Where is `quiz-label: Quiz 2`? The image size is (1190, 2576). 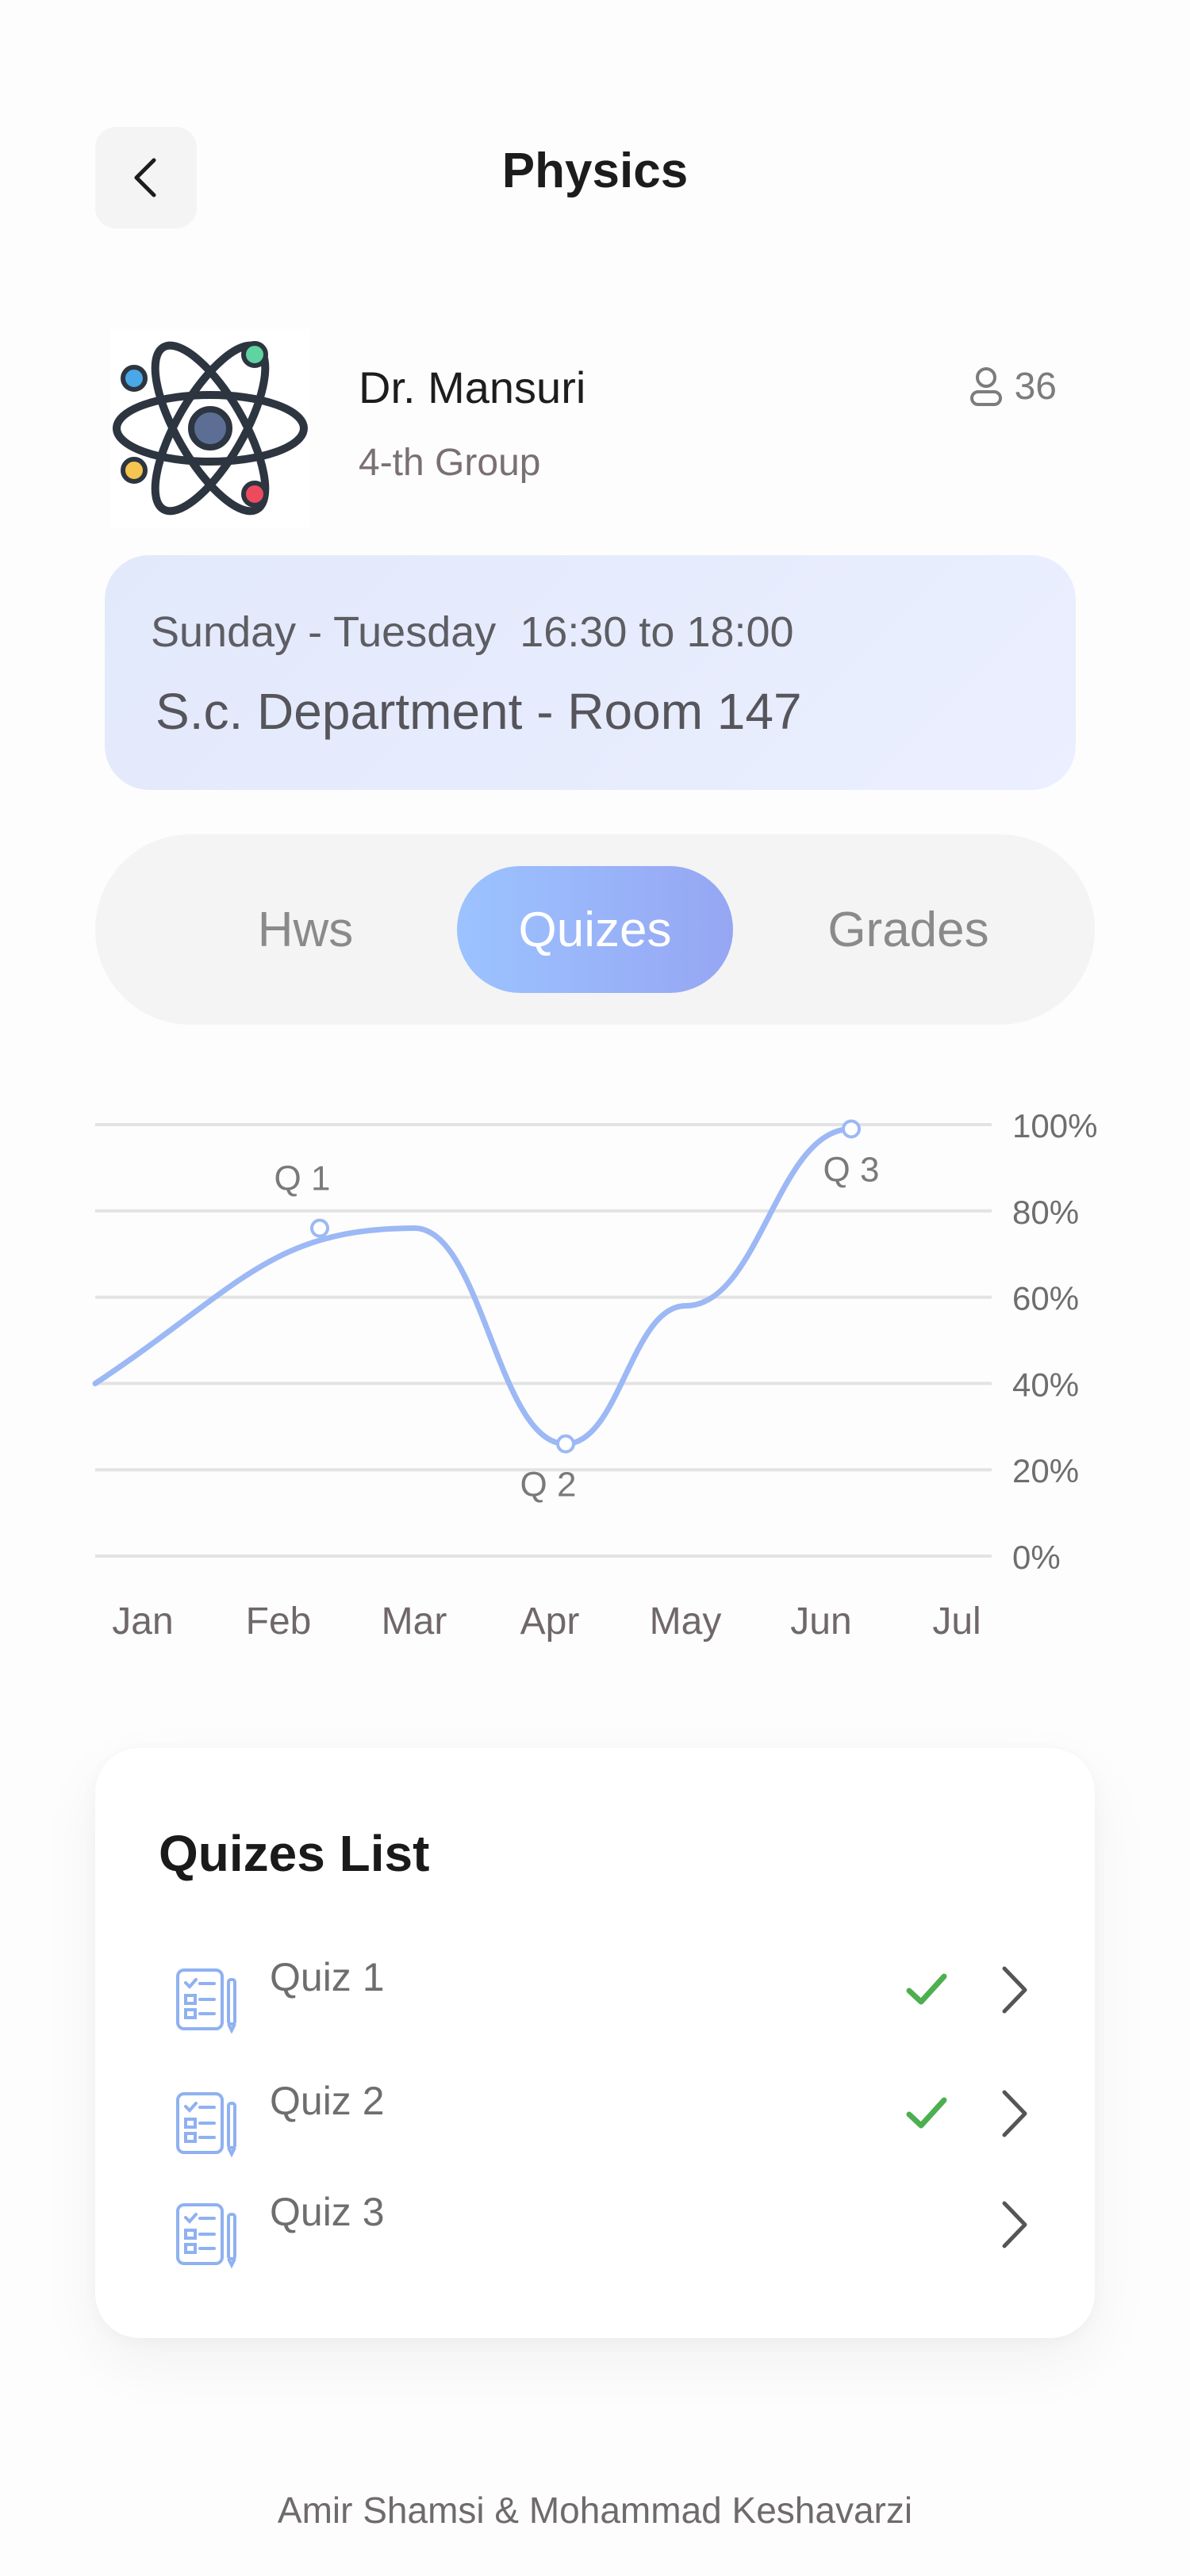
quiz-label: Quiz 2 is located at coordinates (327, 2101).